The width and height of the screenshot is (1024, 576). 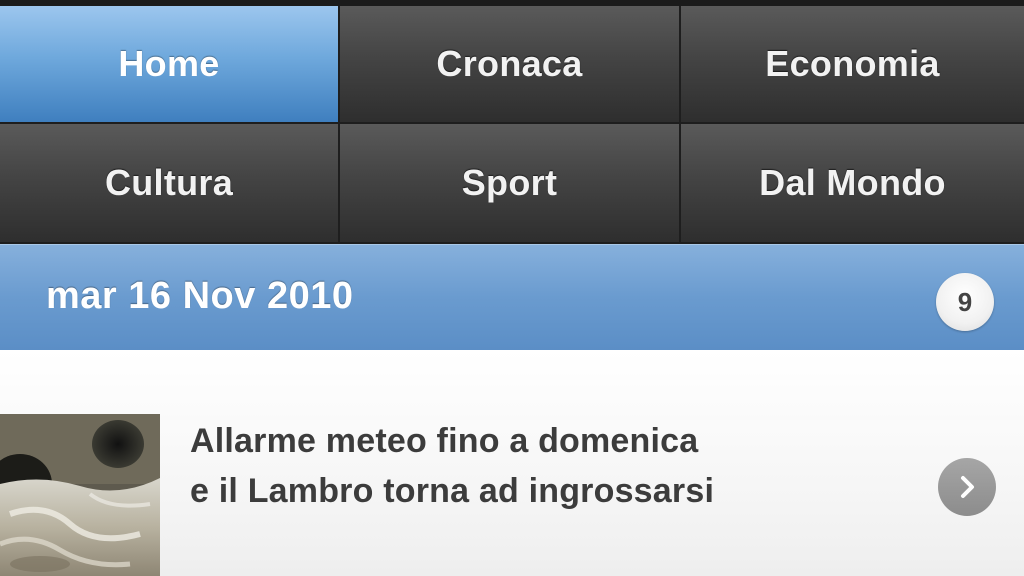 What do you see at coordinates (170, 184) in the screenshot?
I see `tab-cultura: Cultura` at bounding box center [170, 184].